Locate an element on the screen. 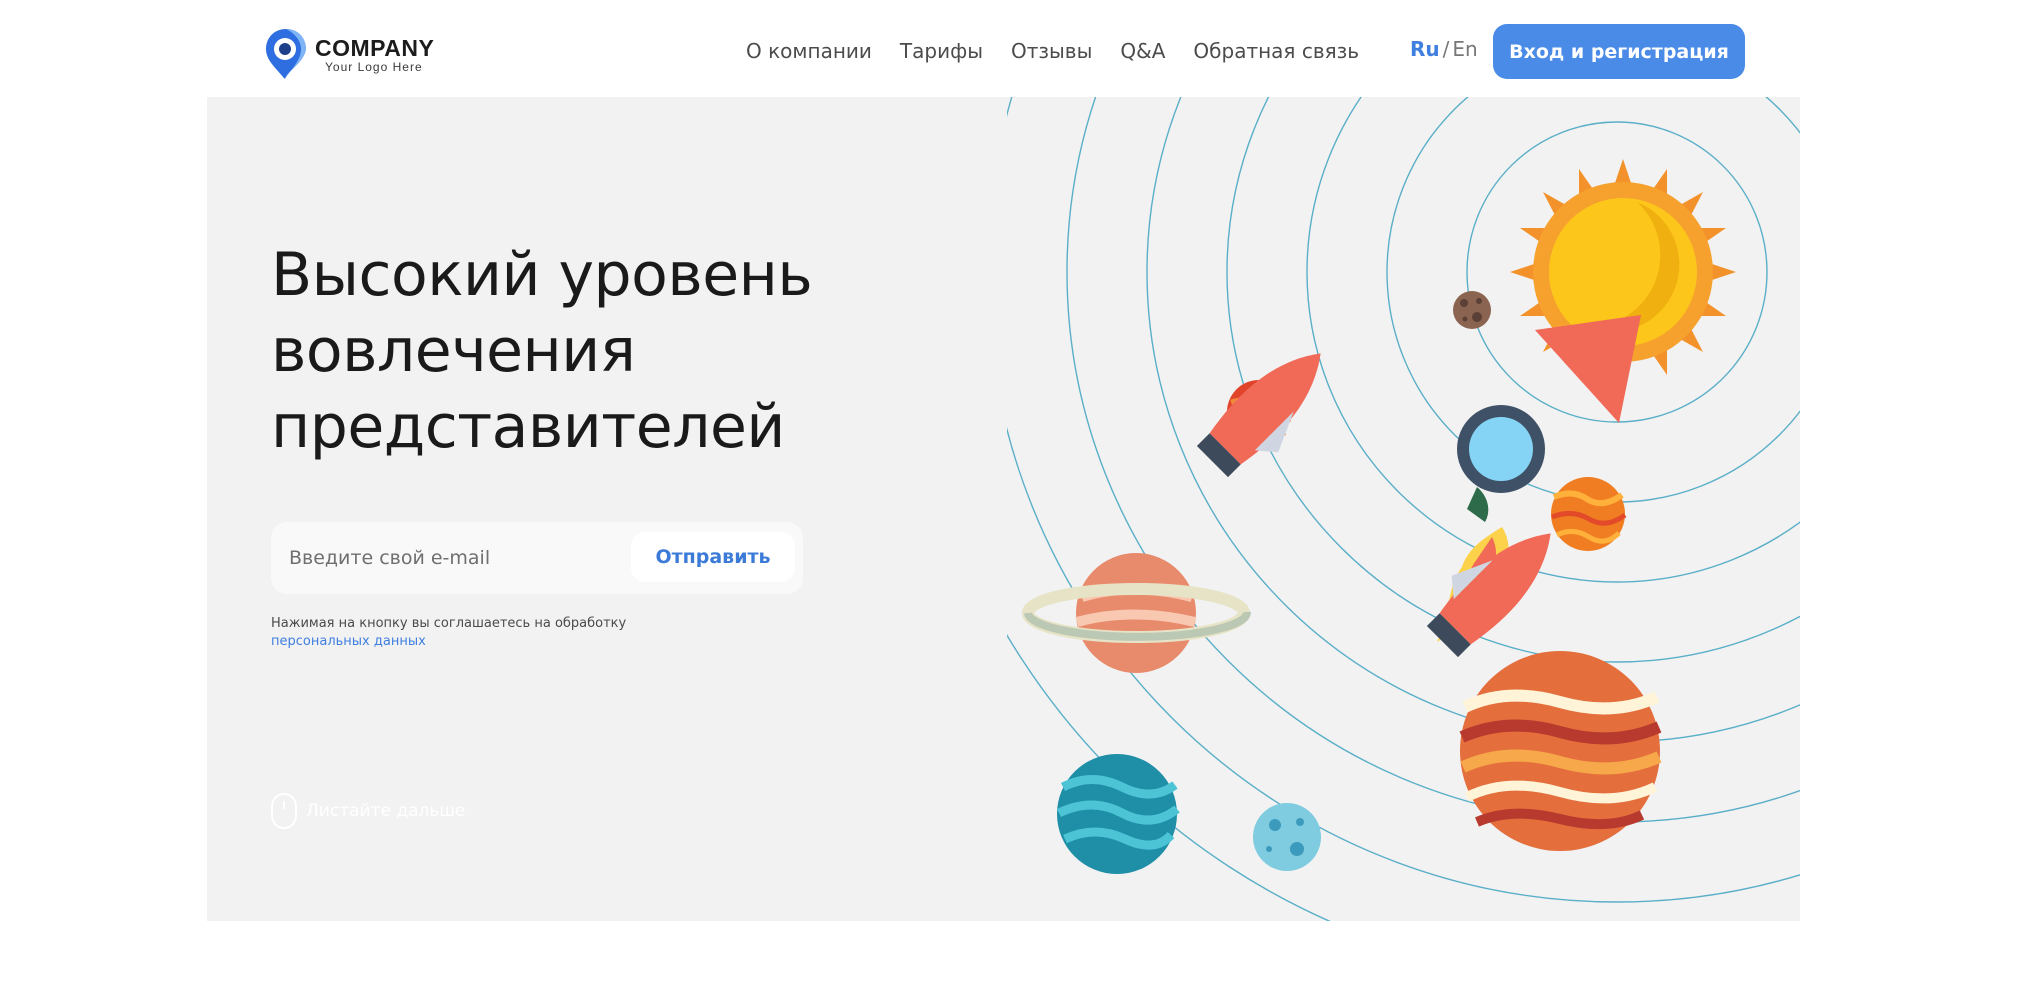  nav-item-reviews: Отзывы is located at coordinates (1051, 51).